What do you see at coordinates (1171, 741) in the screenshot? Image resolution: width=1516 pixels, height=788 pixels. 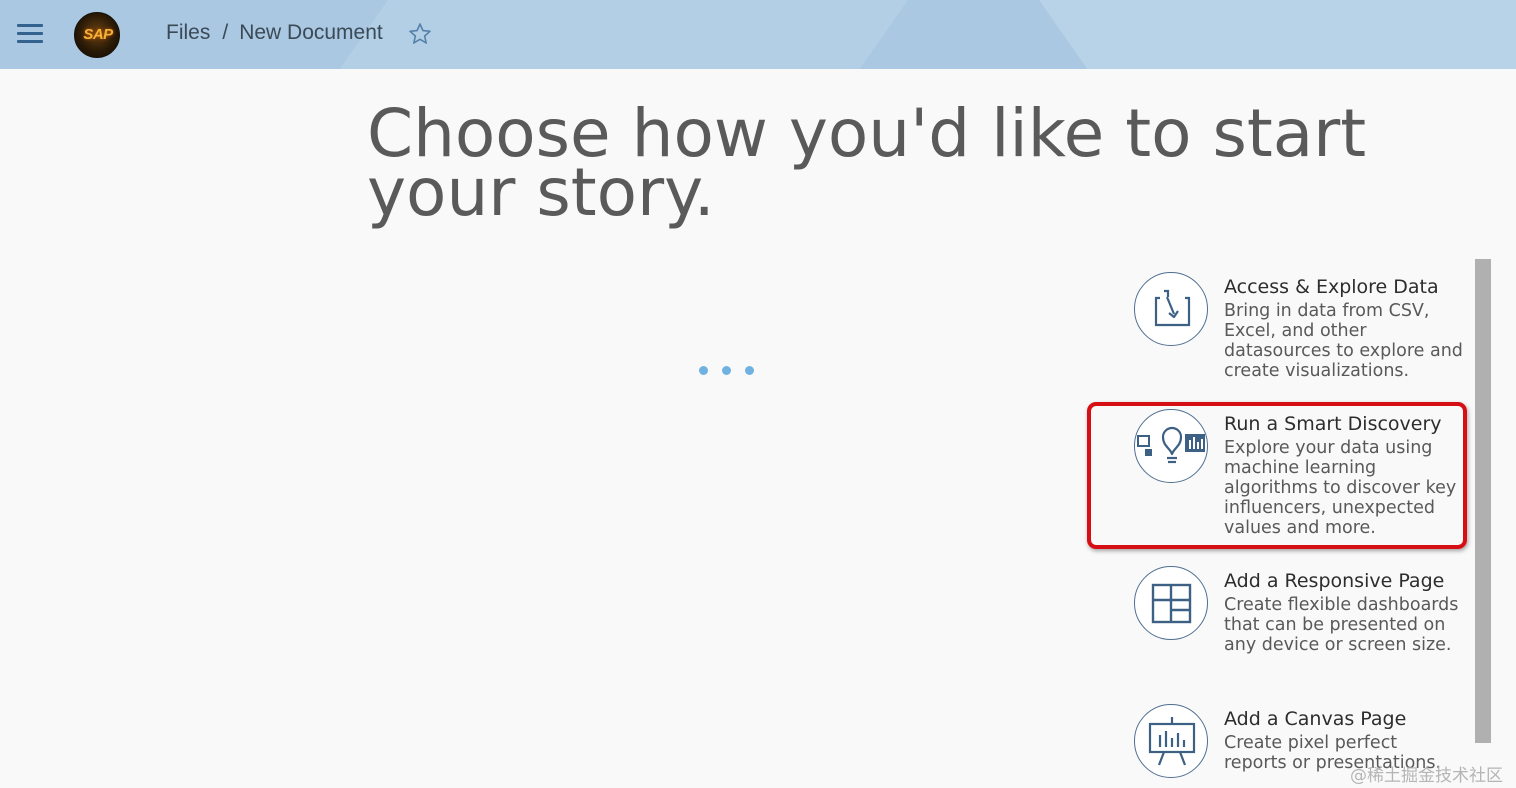 I see `presentation-easel-icon` at bounding box center [1171, 741].